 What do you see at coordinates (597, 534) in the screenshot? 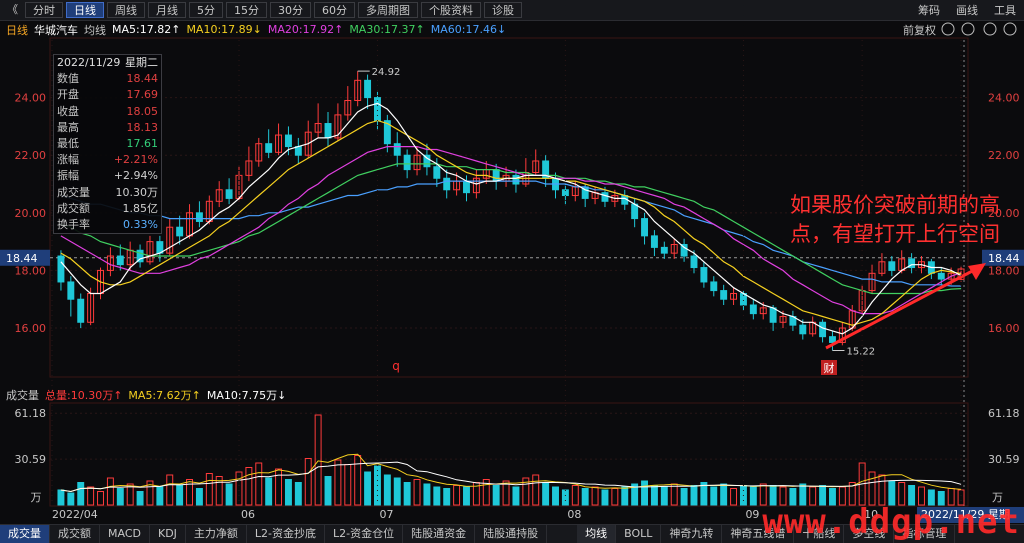
I see `overlay-tab-0: 均线` at bounding box center [597, 534].